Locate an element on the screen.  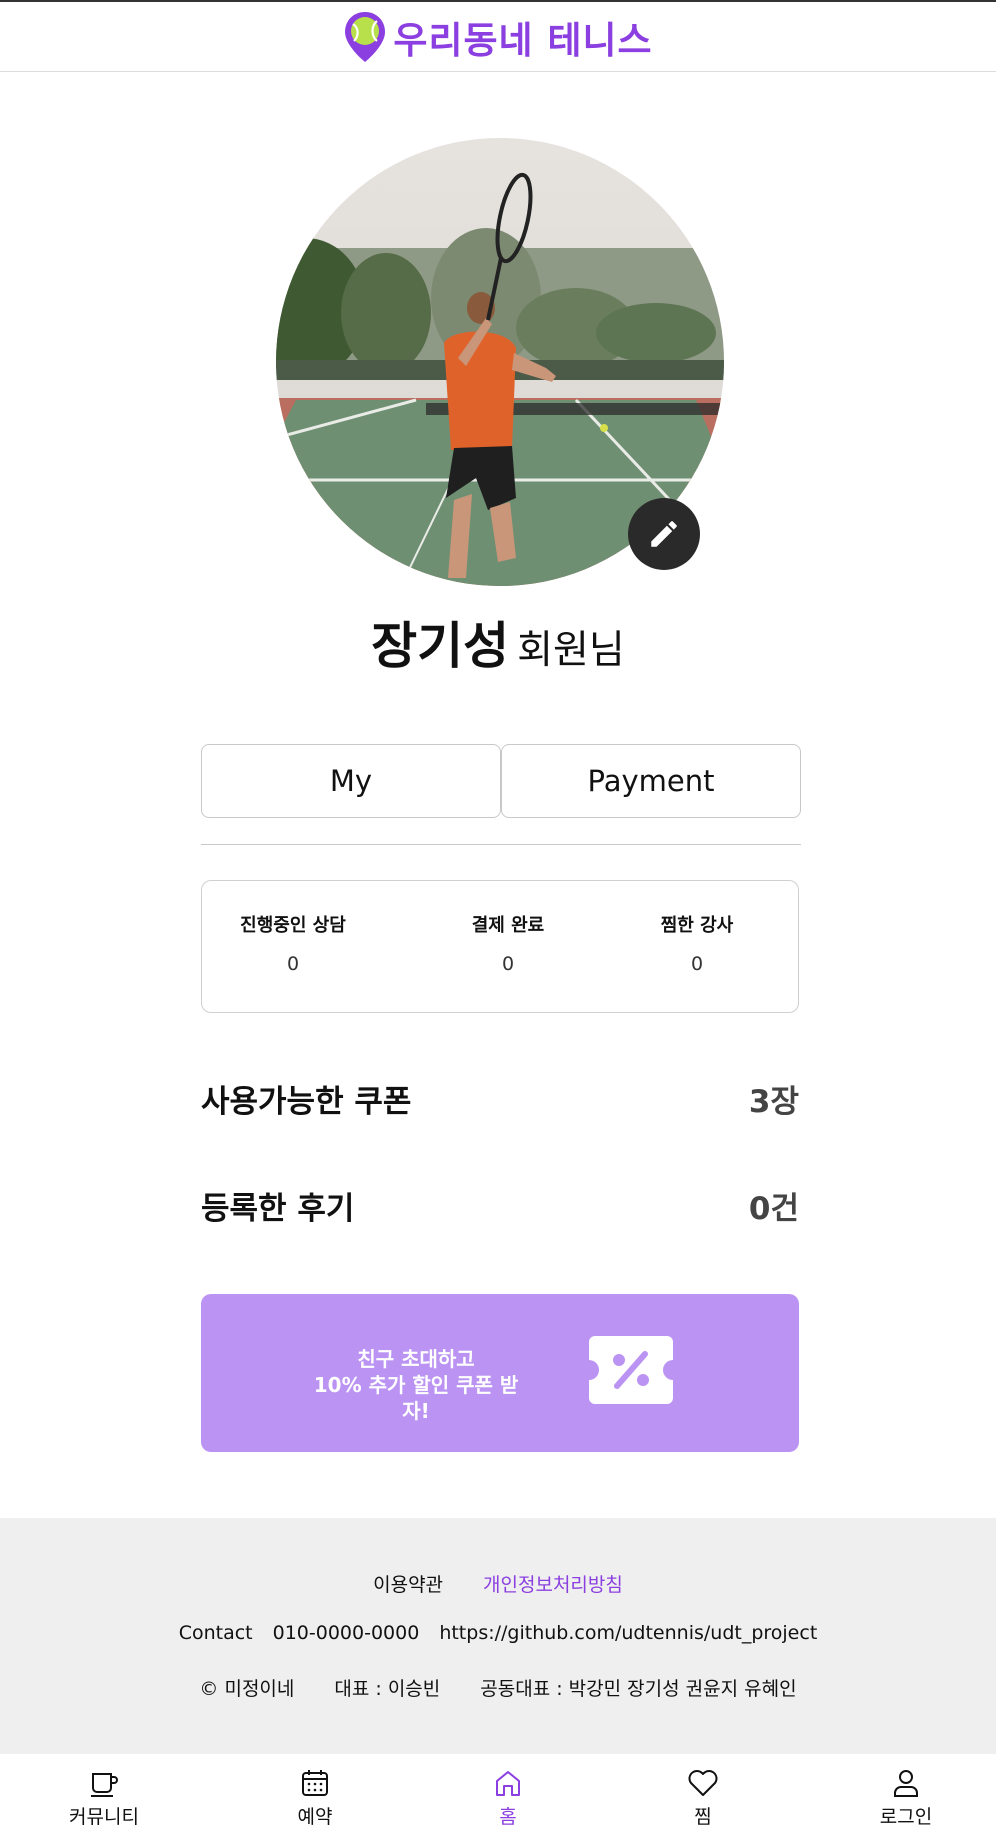
nav-reservation: 예약 is located at coordinates (315, 1794).